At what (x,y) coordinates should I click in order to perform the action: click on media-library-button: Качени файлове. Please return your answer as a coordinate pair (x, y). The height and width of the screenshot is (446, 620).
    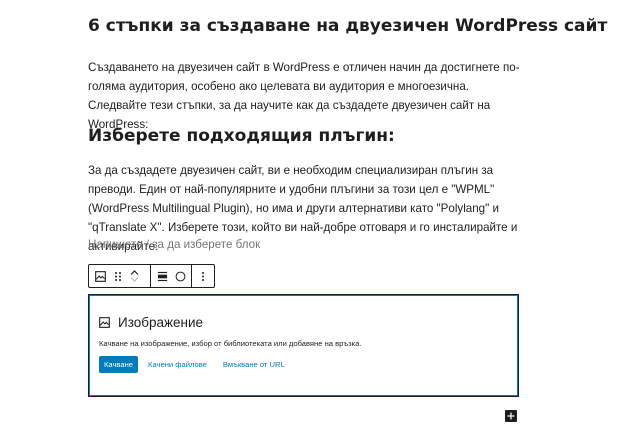
    Looking at the image, I should click on (177, 364).